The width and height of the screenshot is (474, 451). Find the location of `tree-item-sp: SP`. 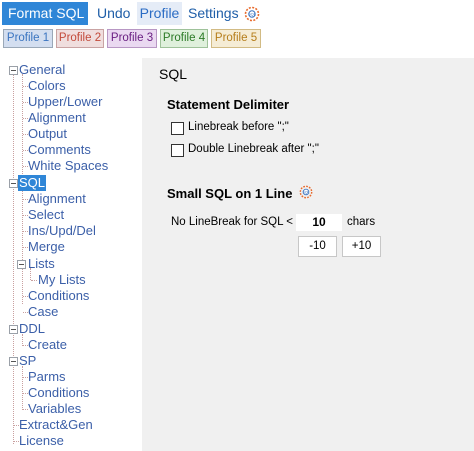

tree-item-sp: SP is located at coordinates (27, 361).